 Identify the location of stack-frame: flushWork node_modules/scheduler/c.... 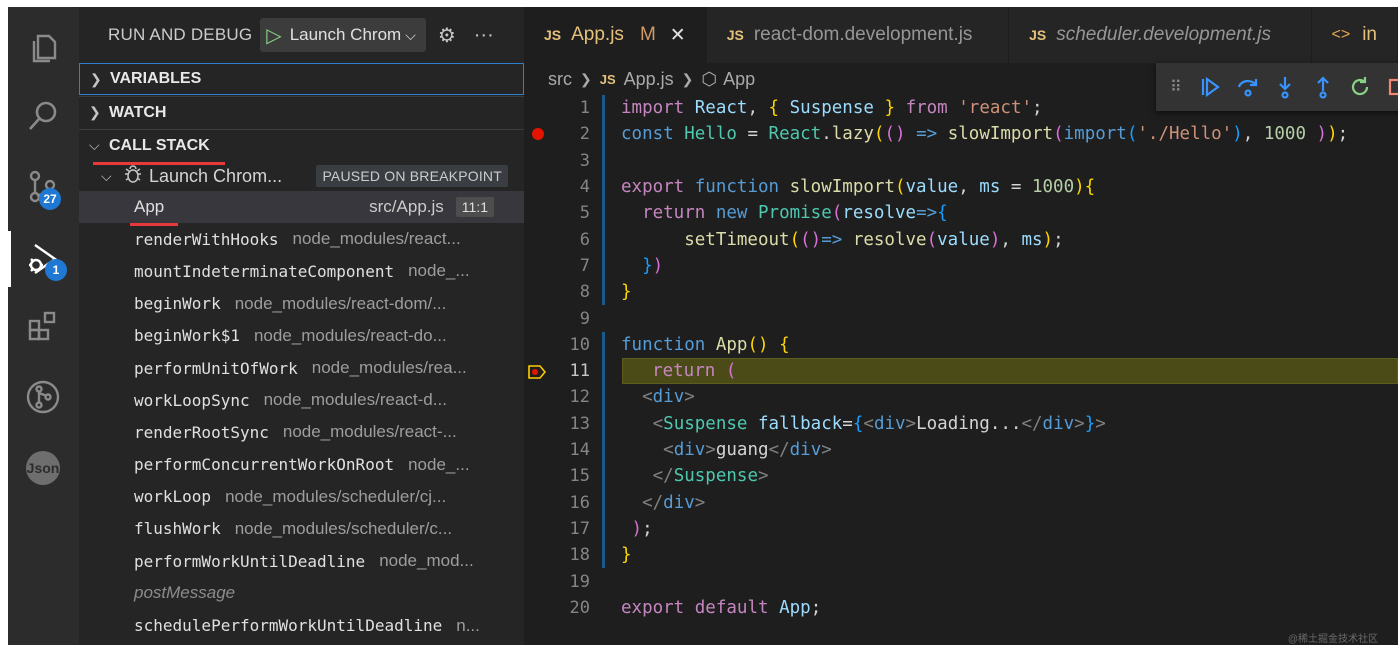
(301, 529).